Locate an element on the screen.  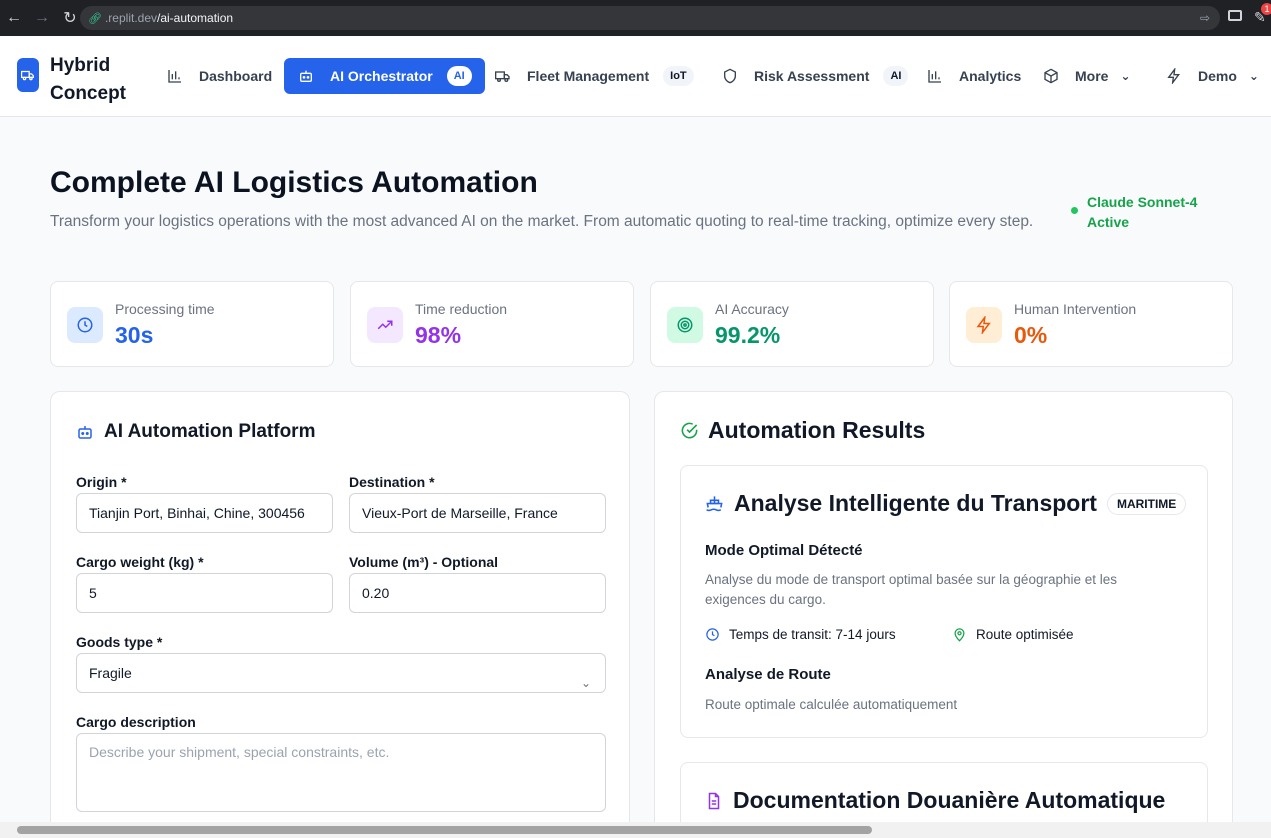
cargo-description-label: Cargo description is located at coordinates (136, 722).